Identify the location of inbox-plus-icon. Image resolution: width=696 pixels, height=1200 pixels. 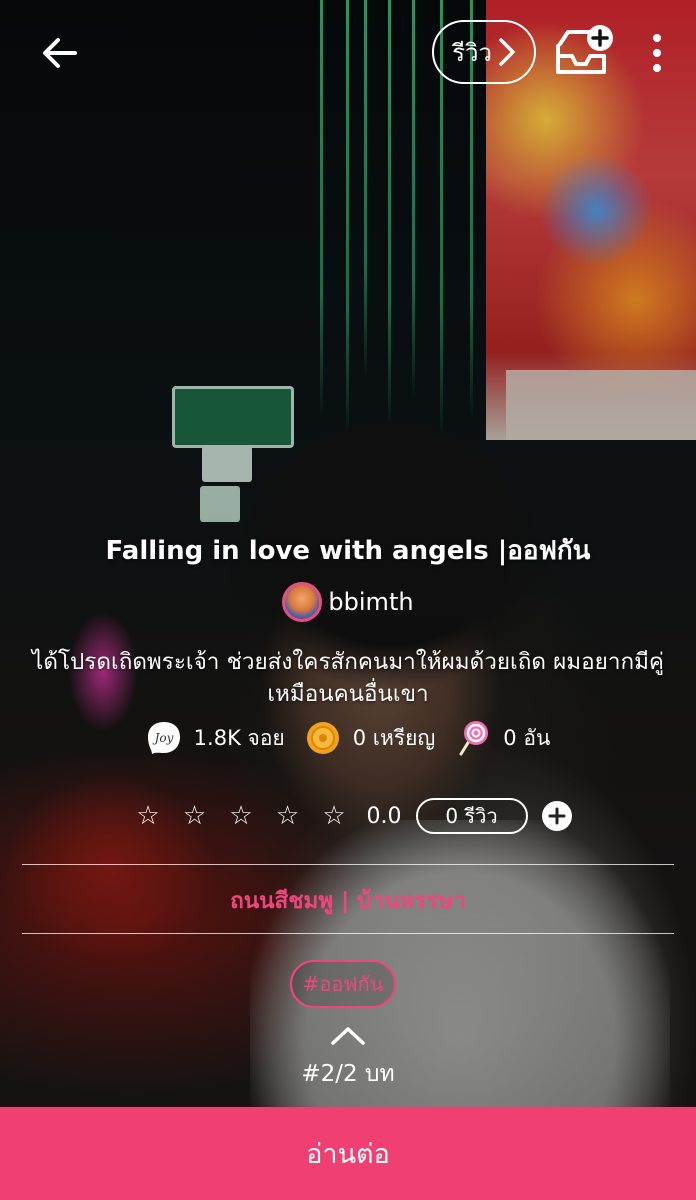
(584, 49).